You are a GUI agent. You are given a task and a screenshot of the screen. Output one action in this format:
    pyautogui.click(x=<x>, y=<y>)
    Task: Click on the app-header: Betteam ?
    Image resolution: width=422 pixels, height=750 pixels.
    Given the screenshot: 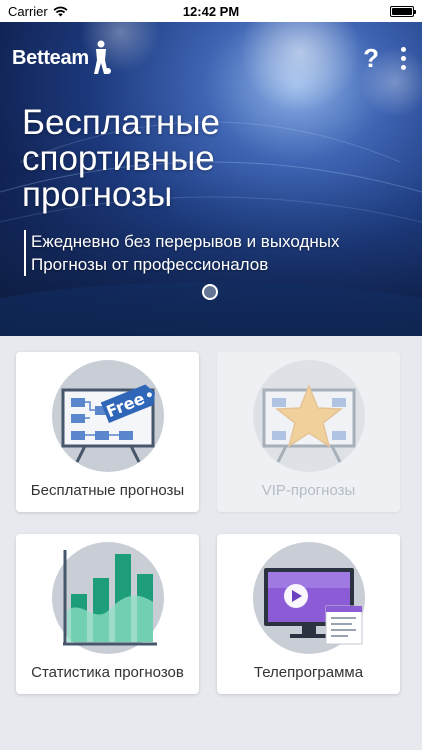 What is the action you would take?
    pyautogui.click(x=211, y=58)
    